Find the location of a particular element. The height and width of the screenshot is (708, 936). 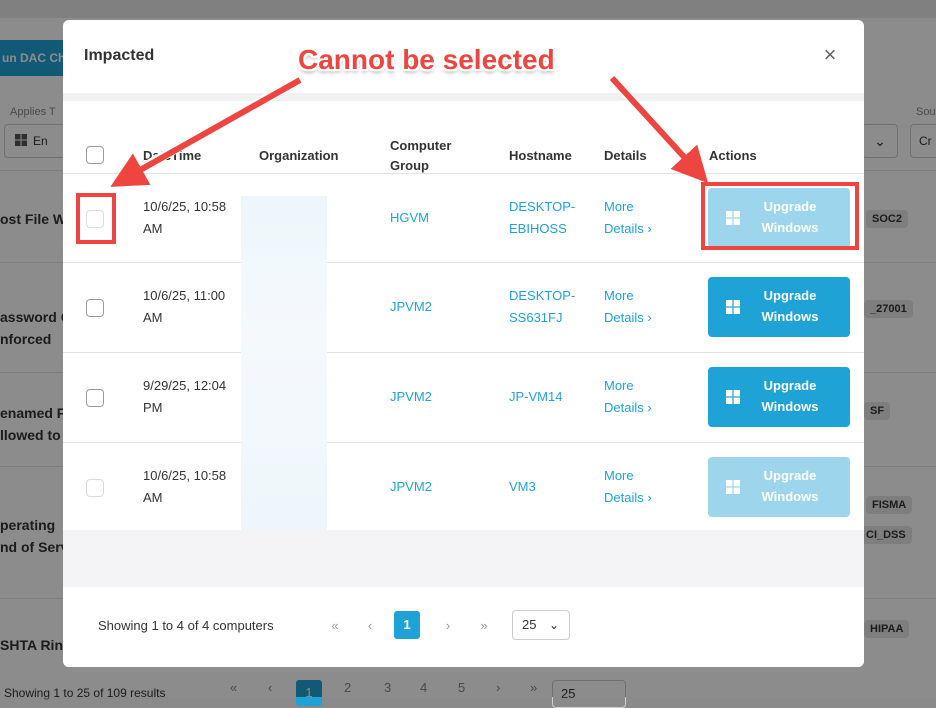

annotation-arrows is located at coordinates (409, 130).